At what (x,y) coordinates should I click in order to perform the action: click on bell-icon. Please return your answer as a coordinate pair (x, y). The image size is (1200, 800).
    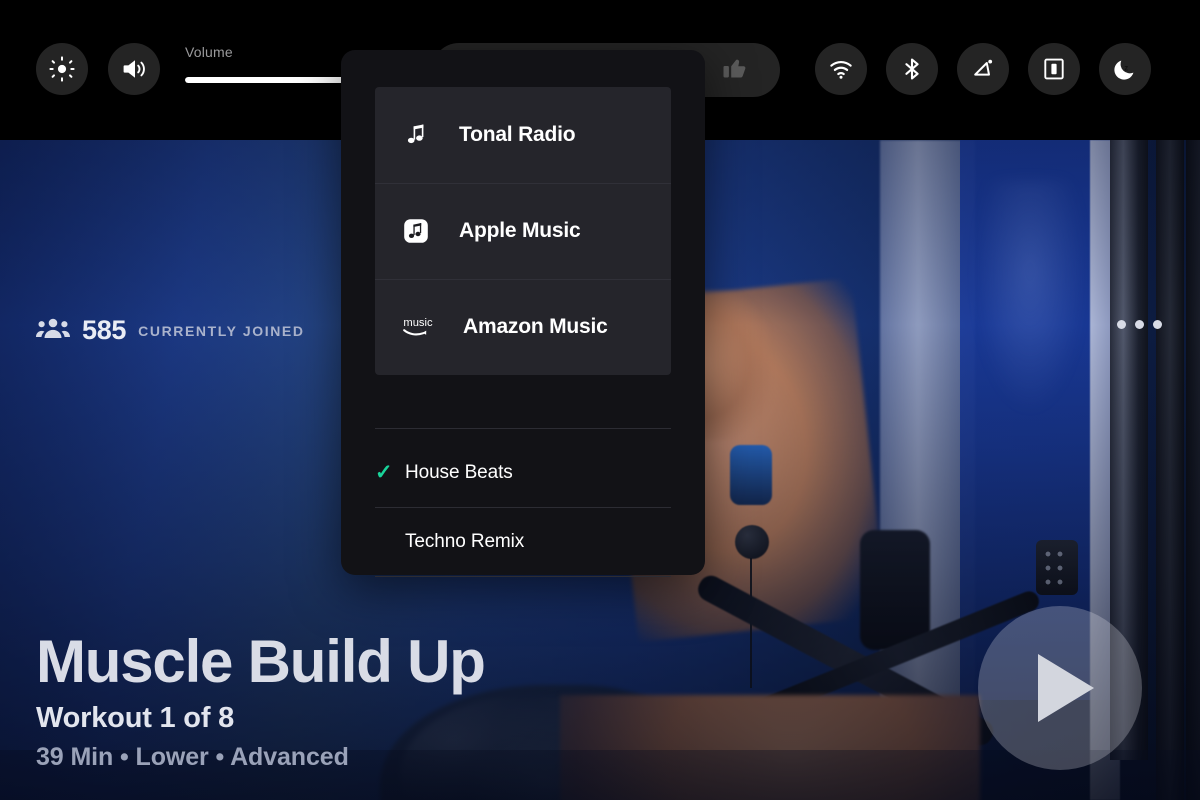
    Looking at the image, I should click on (983, 69).